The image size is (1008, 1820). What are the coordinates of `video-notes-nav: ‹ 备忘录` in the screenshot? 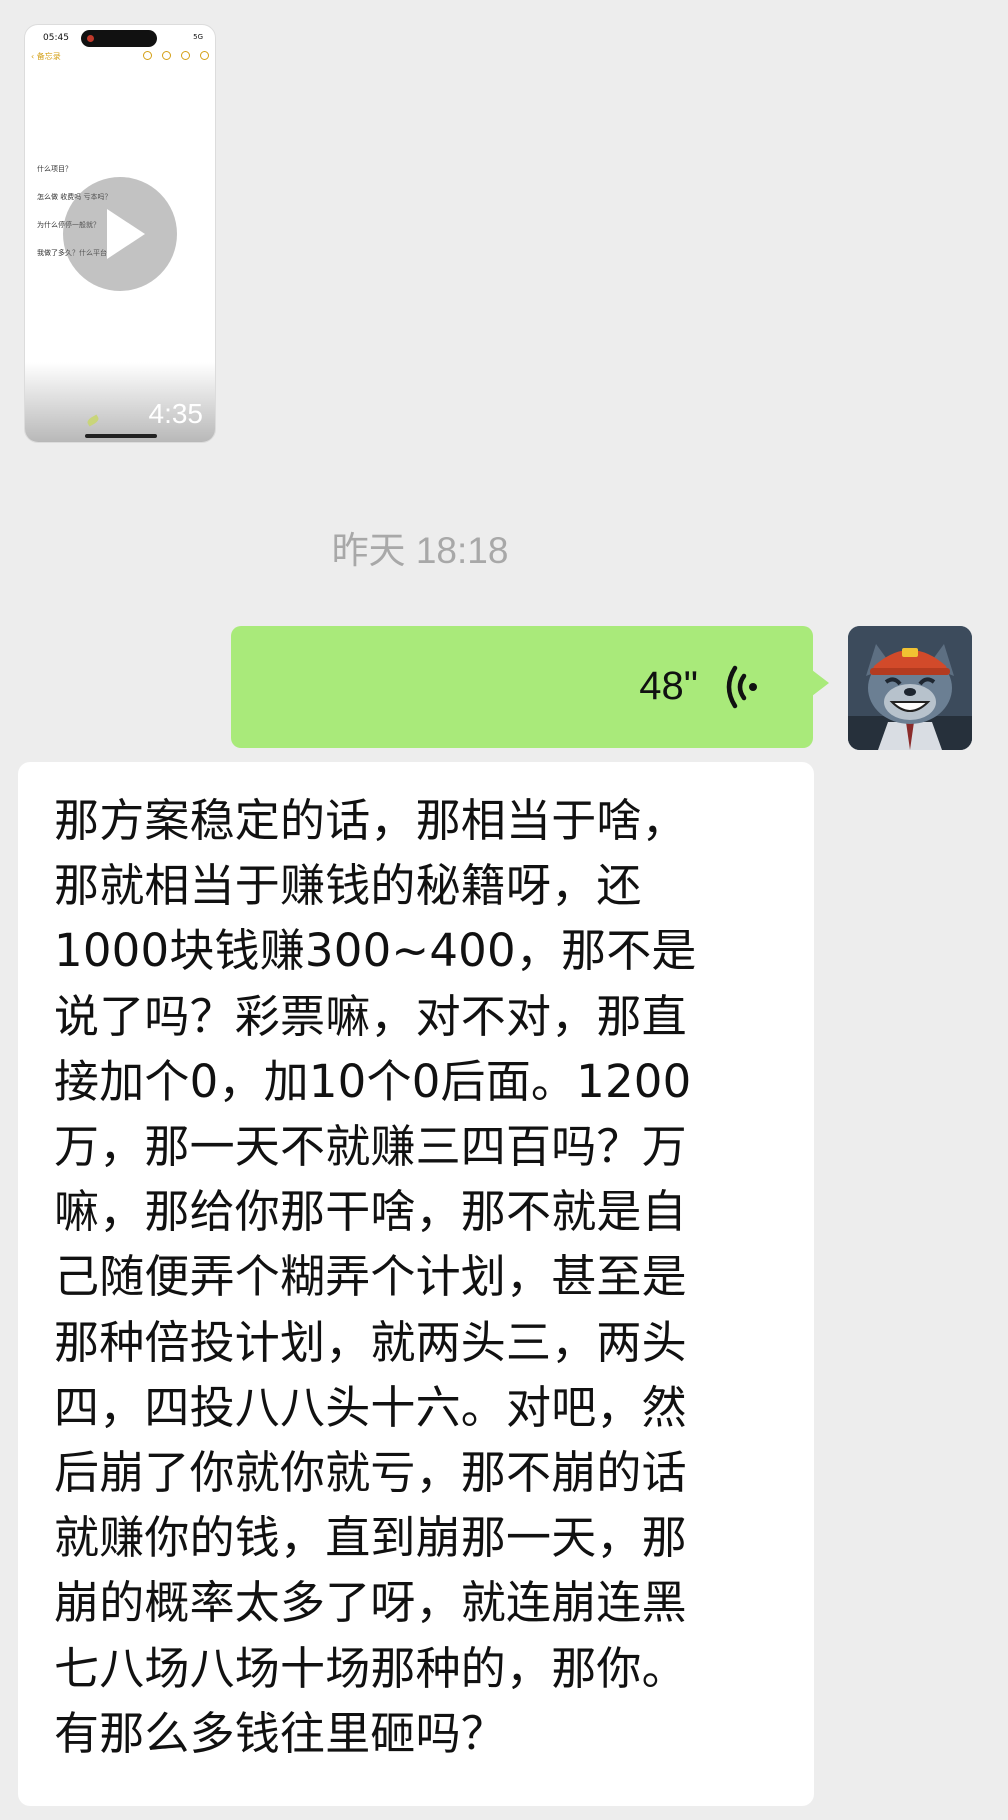 It's located at (120, 58).